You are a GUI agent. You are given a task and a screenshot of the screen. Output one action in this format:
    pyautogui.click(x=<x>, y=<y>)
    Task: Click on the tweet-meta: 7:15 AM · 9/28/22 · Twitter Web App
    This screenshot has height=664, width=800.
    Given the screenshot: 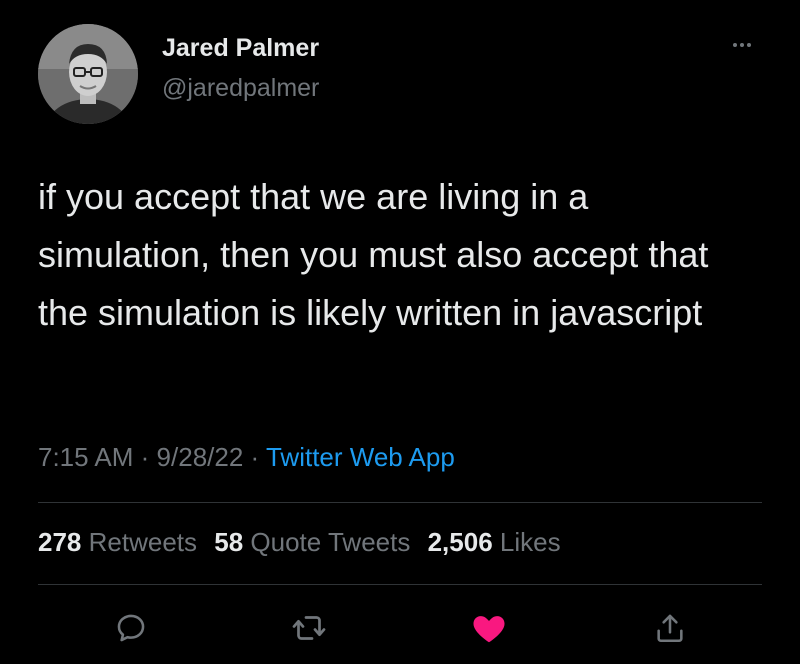 What is the action you would take?
    pyautogui.click(x=246, y=457)
    